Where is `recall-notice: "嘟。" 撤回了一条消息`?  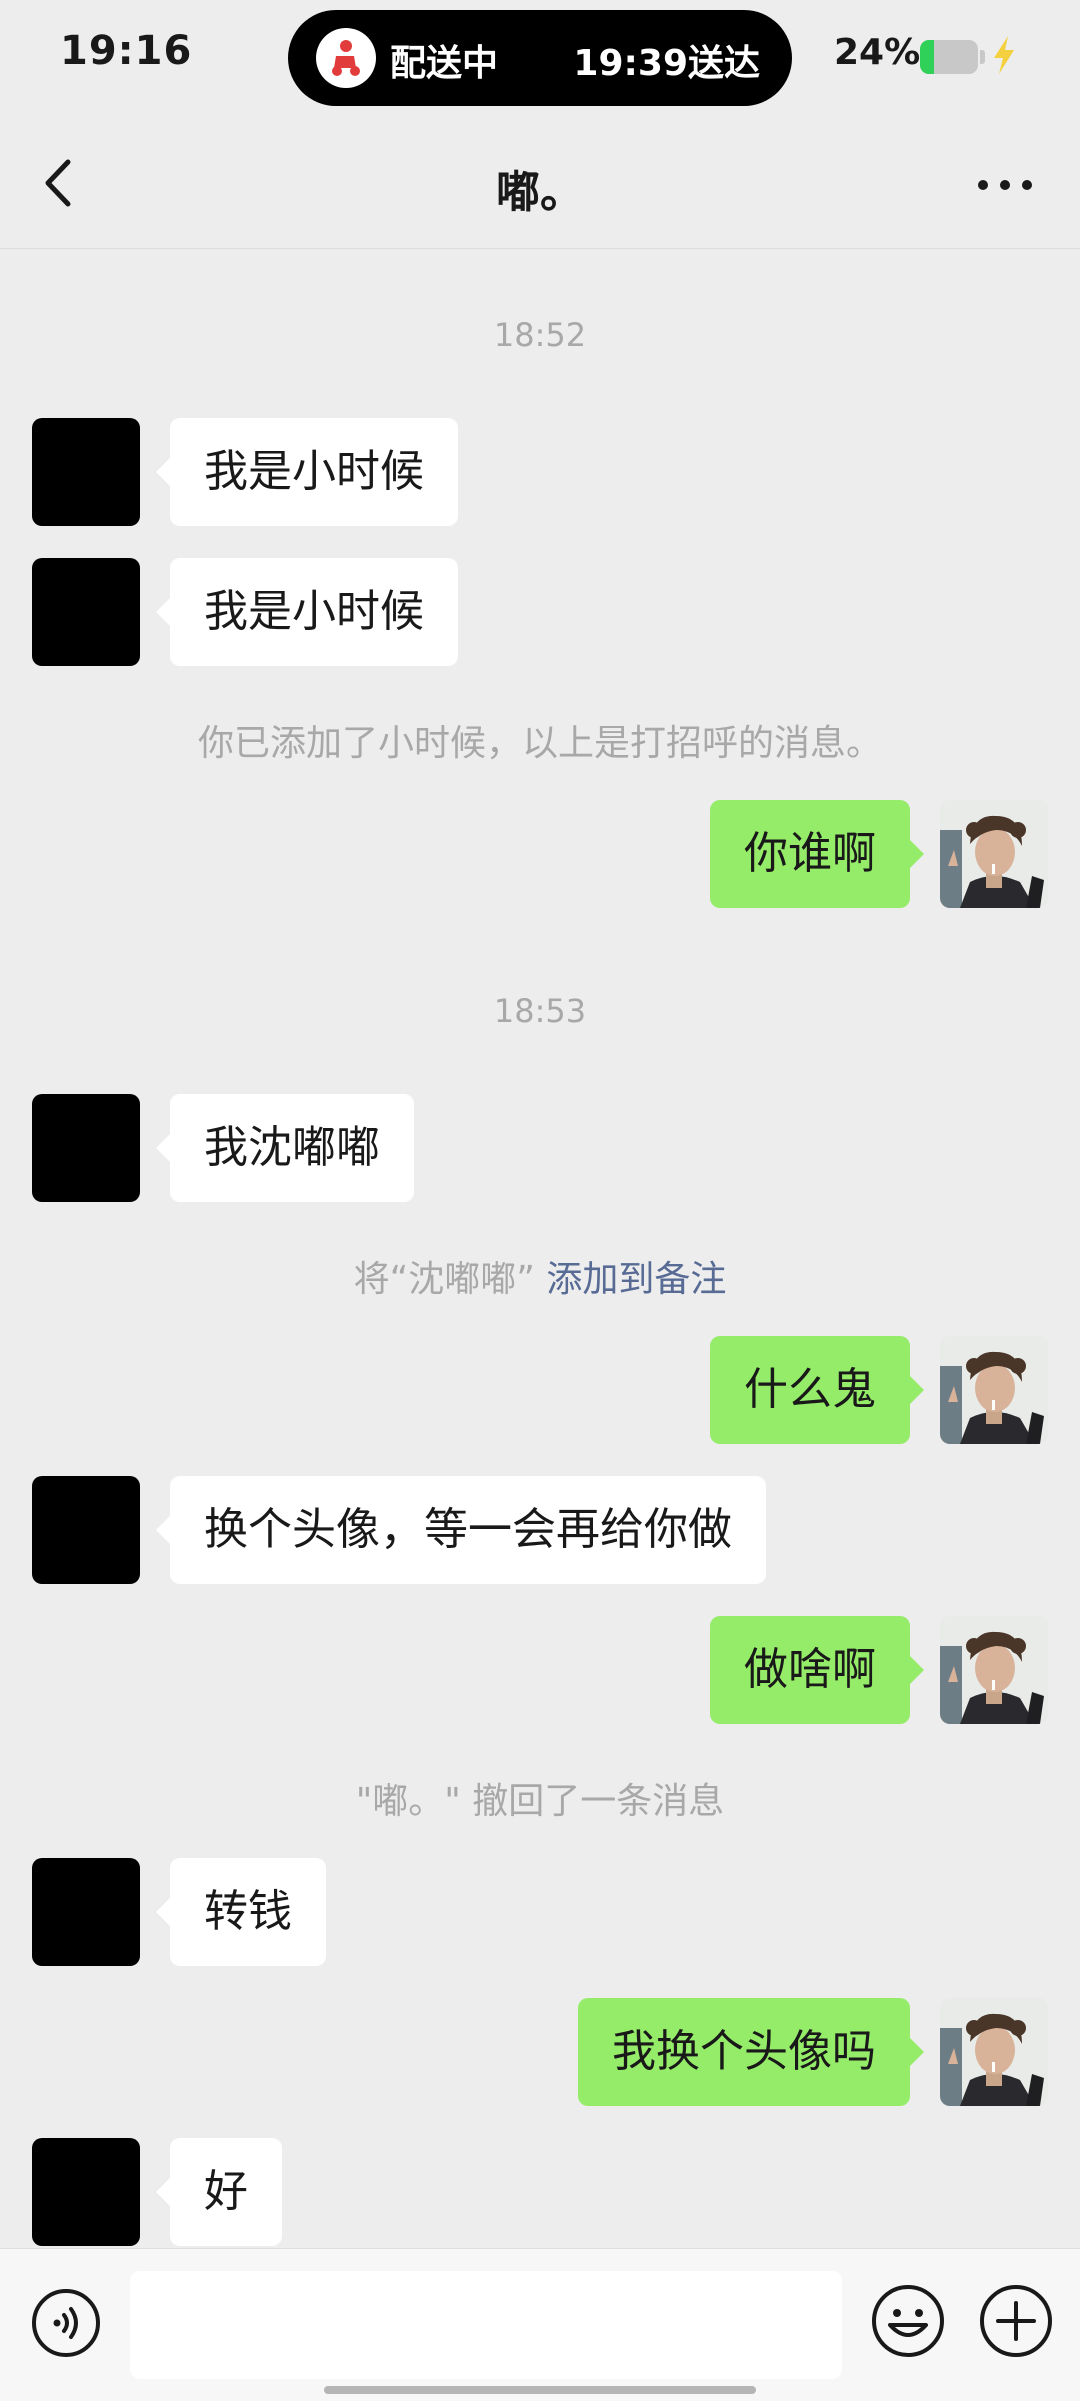 recall-notice: "嘟。" 撤回了一条消息 is located at coordinates (540, 1801).